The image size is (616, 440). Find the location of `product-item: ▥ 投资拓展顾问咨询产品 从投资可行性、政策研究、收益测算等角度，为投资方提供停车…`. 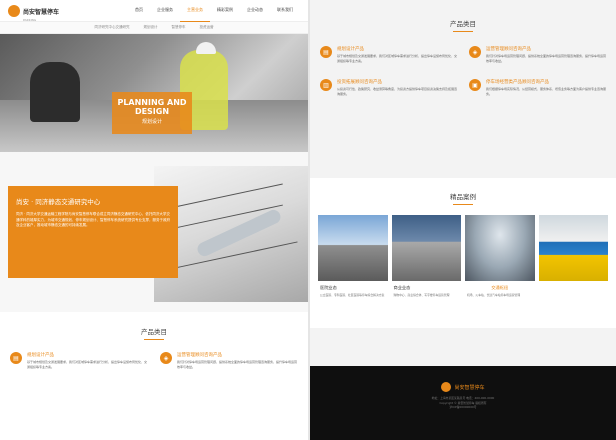

product-item: ▥ 投资拓展顾问咨询产品 从投资可行性、政策研究、收益测算等角度，为投资方提供停车… is located at coordinates (388, 87).